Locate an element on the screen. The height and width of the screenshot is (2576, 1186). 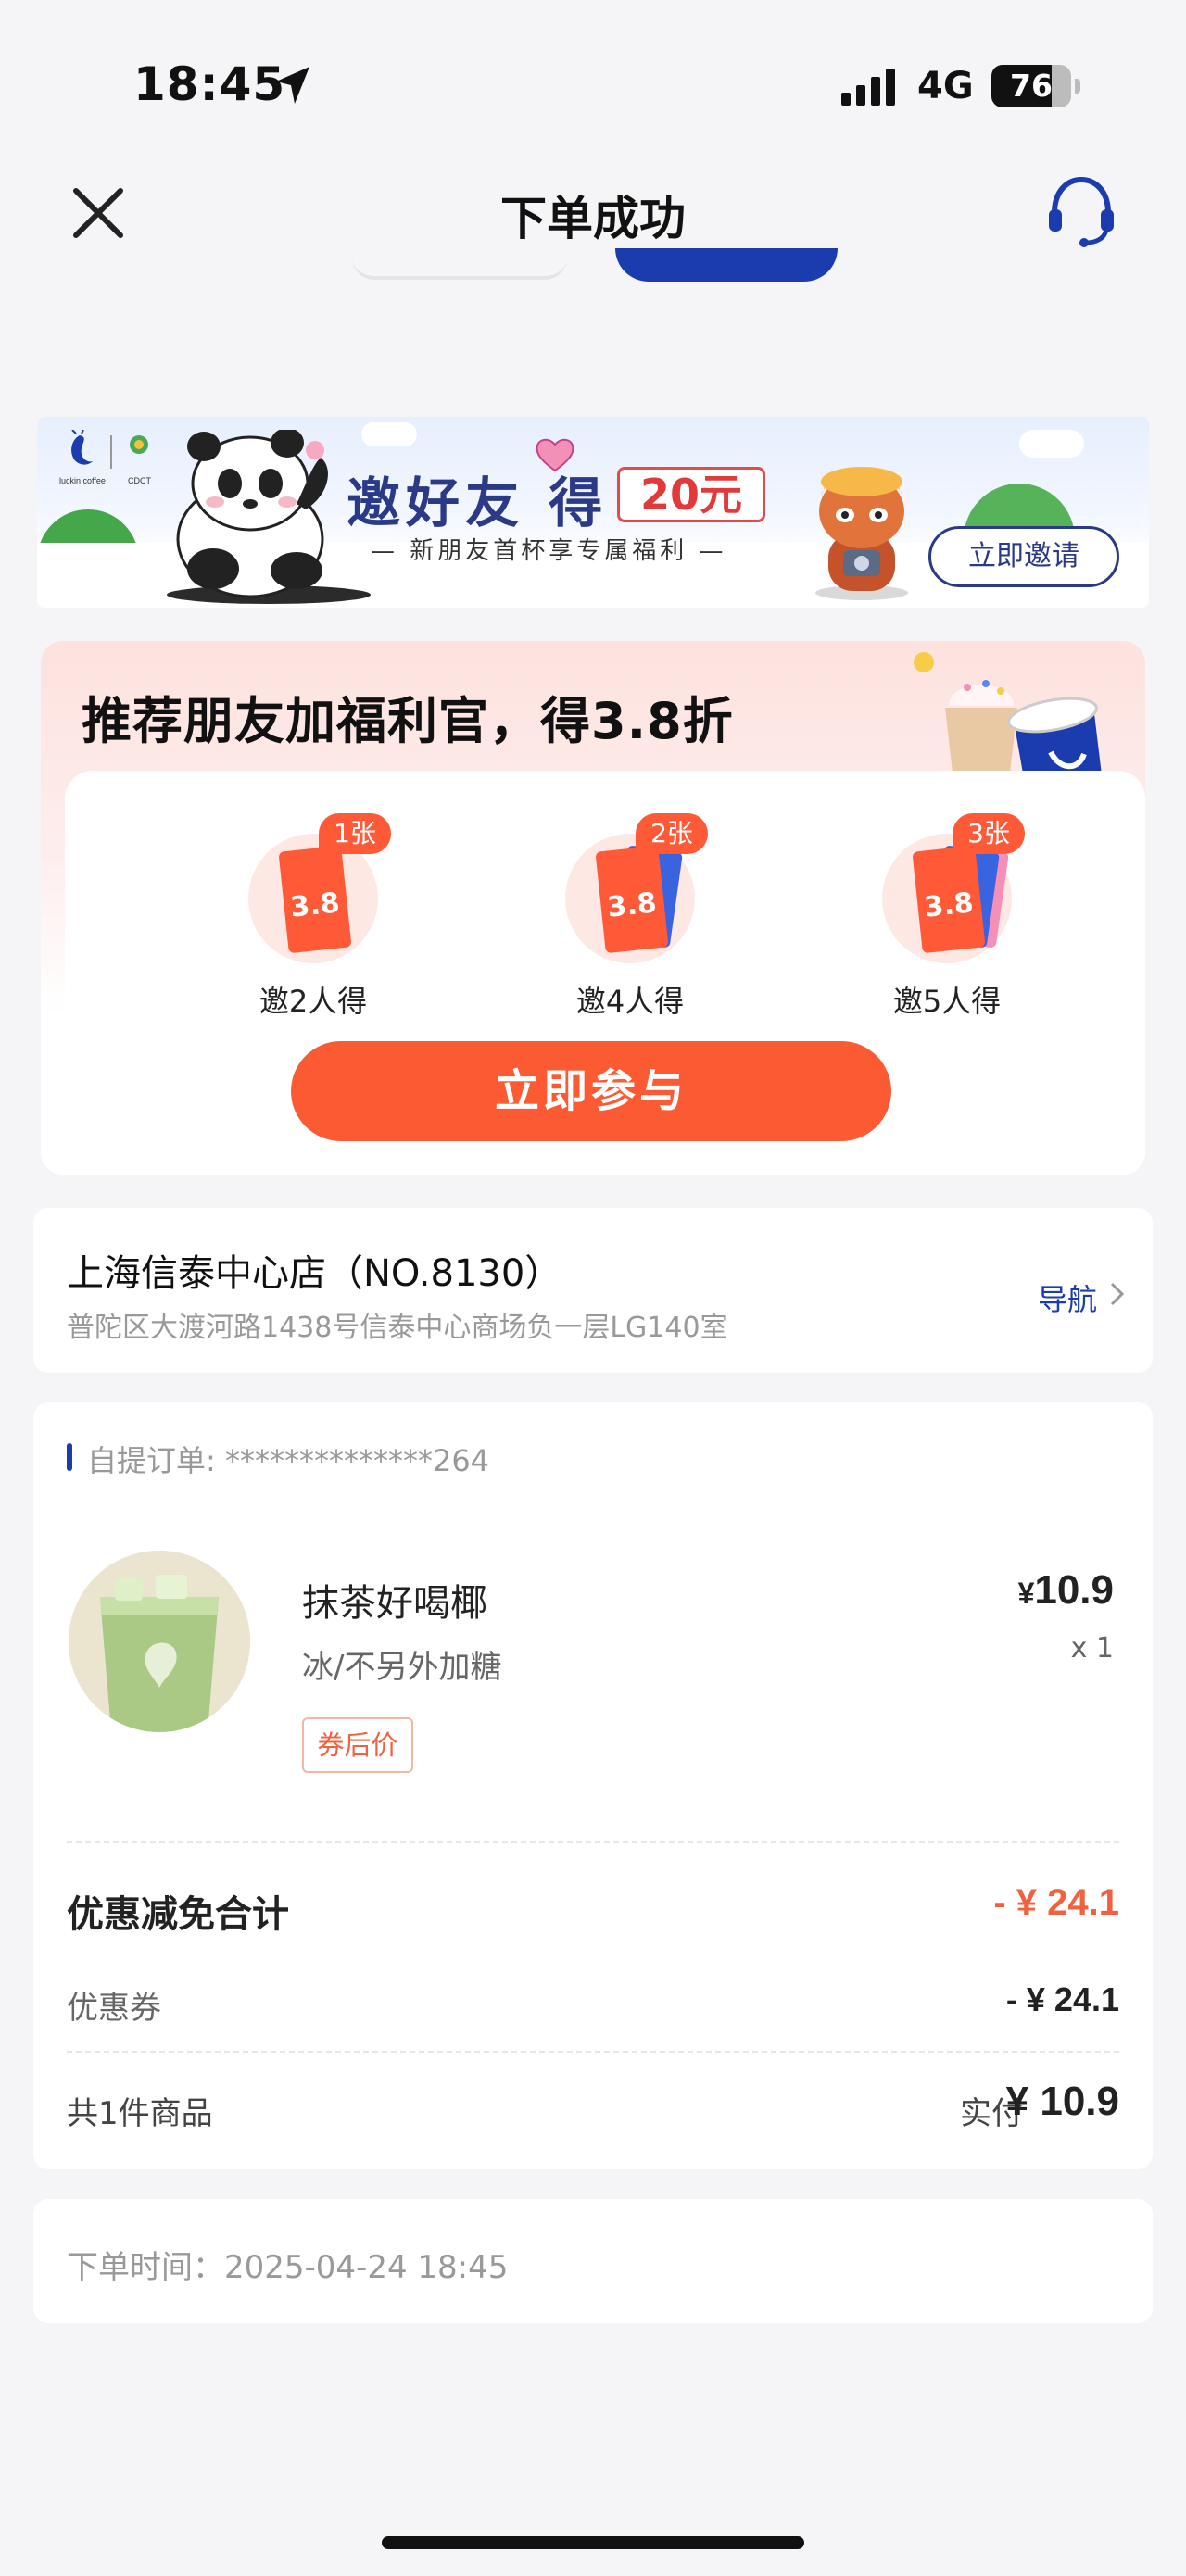
discount-total-label: 优惠减免合计 is located at coordinates (178, 1914).